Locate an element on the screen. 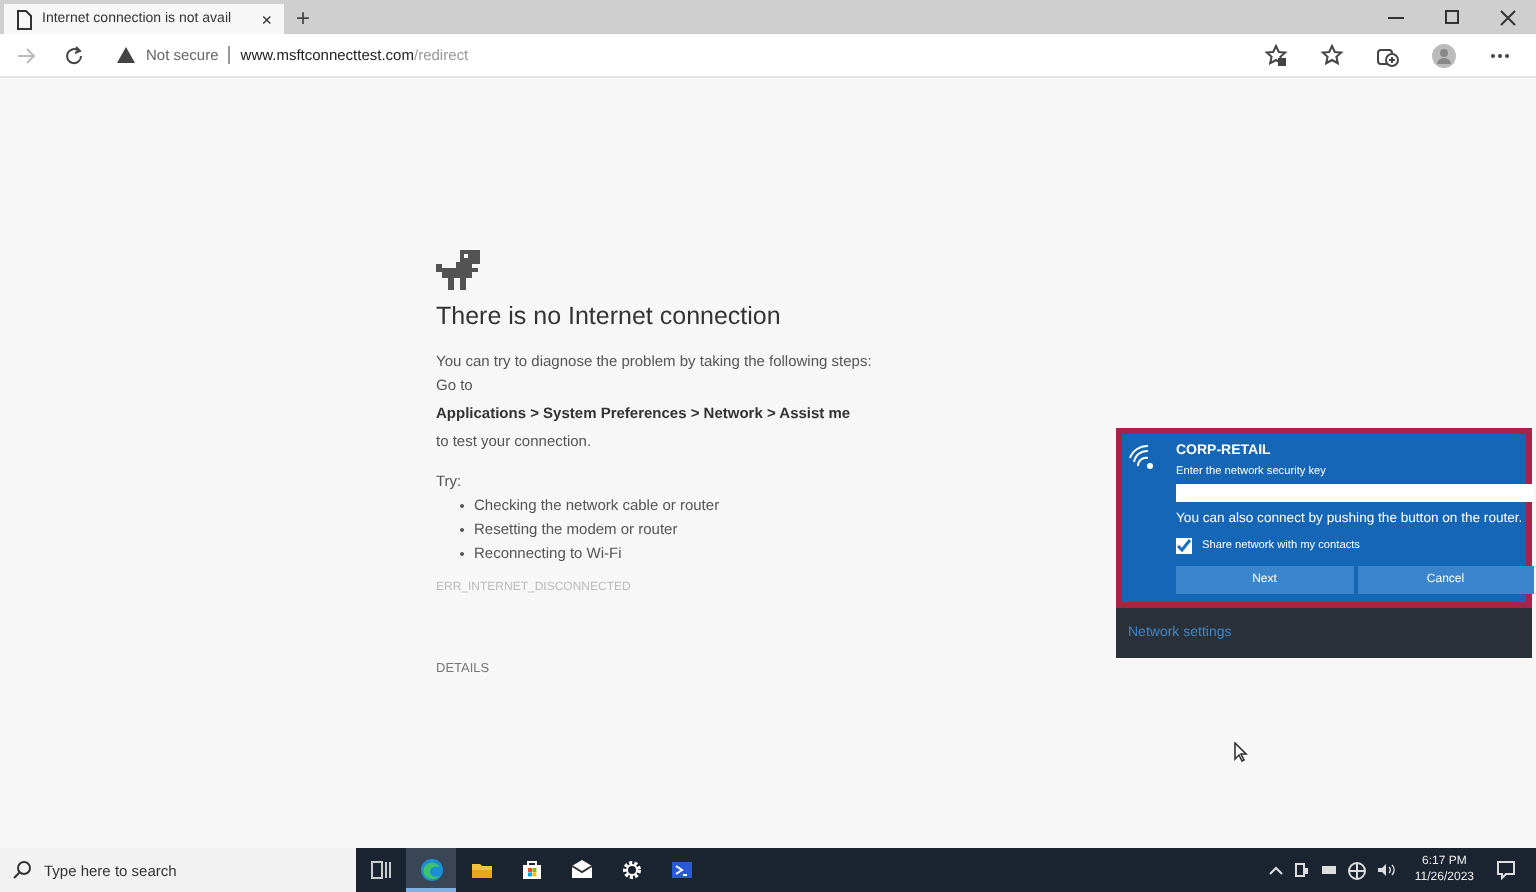 The image size is (1536, 892). page-icon is located at coordinates (24, 19).